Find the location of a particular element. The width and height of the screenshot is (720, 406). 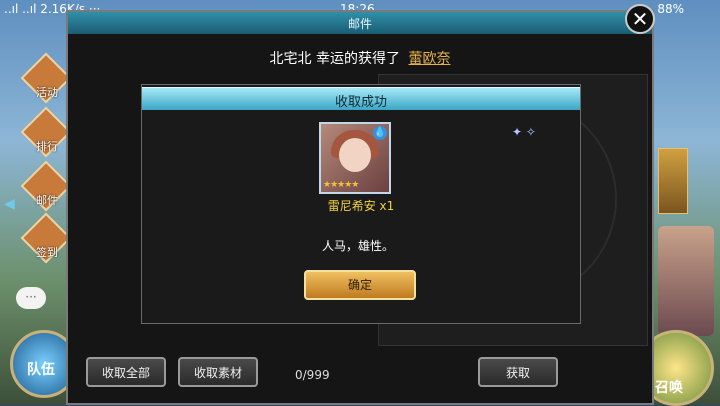

character-face is located at coordinates (355, 155).